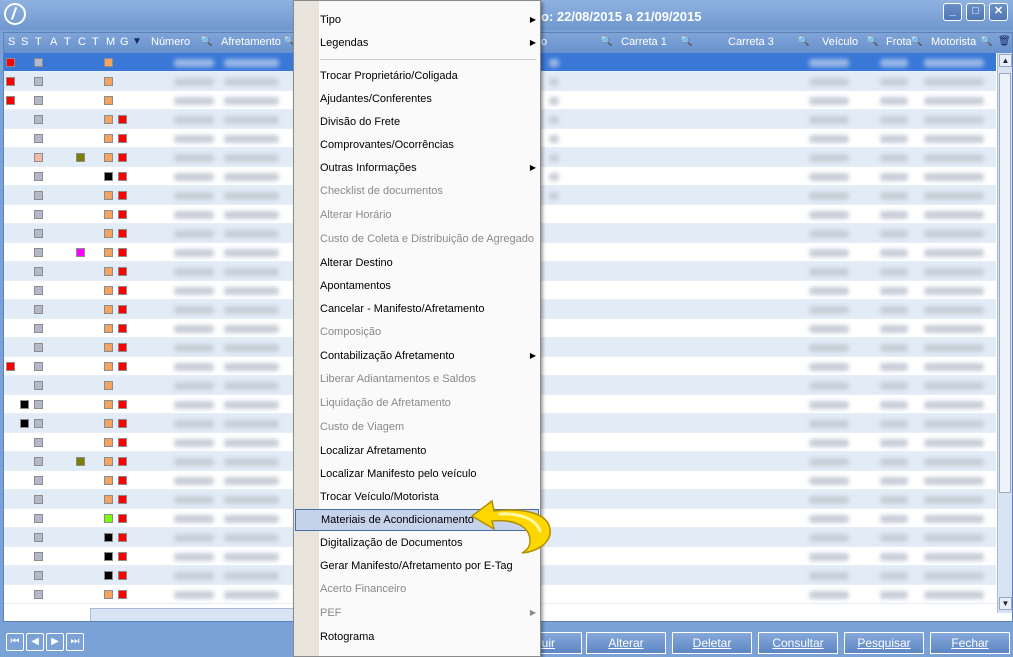 The width and height of the screenshot is (1013, 657). I want to click on search-button: Pesquisar, so click(884, 643).